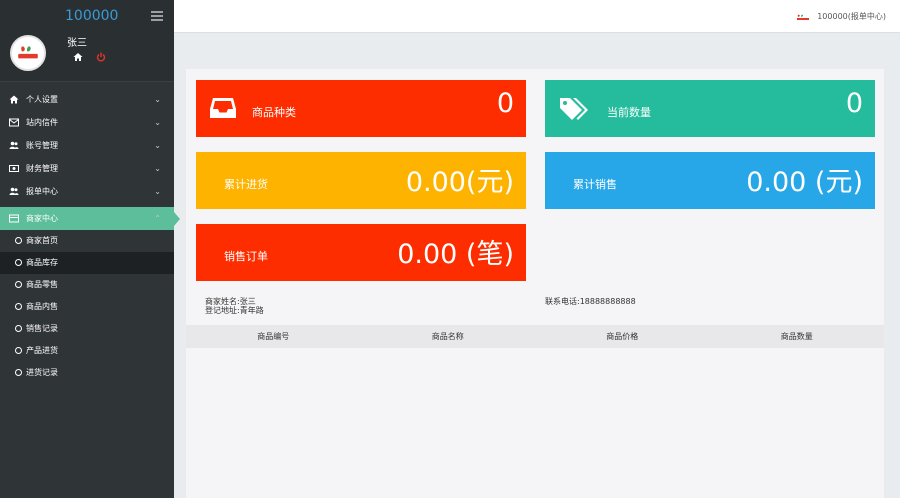 This screenshot has width=900, height=498. What do you see at coordinates (223, 108) in the screenshot?
I see `inbox-icon` at bounding box center [223, 108].